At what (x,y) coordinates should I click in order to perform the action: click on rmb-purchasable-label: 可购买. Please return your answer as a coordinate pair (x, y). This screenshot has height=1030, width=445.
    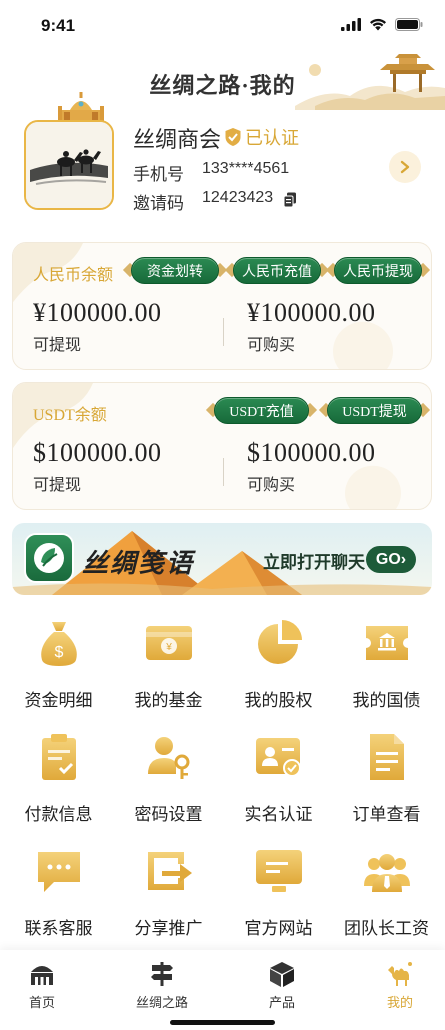
    Looking at the image, I should click on (271, 345).